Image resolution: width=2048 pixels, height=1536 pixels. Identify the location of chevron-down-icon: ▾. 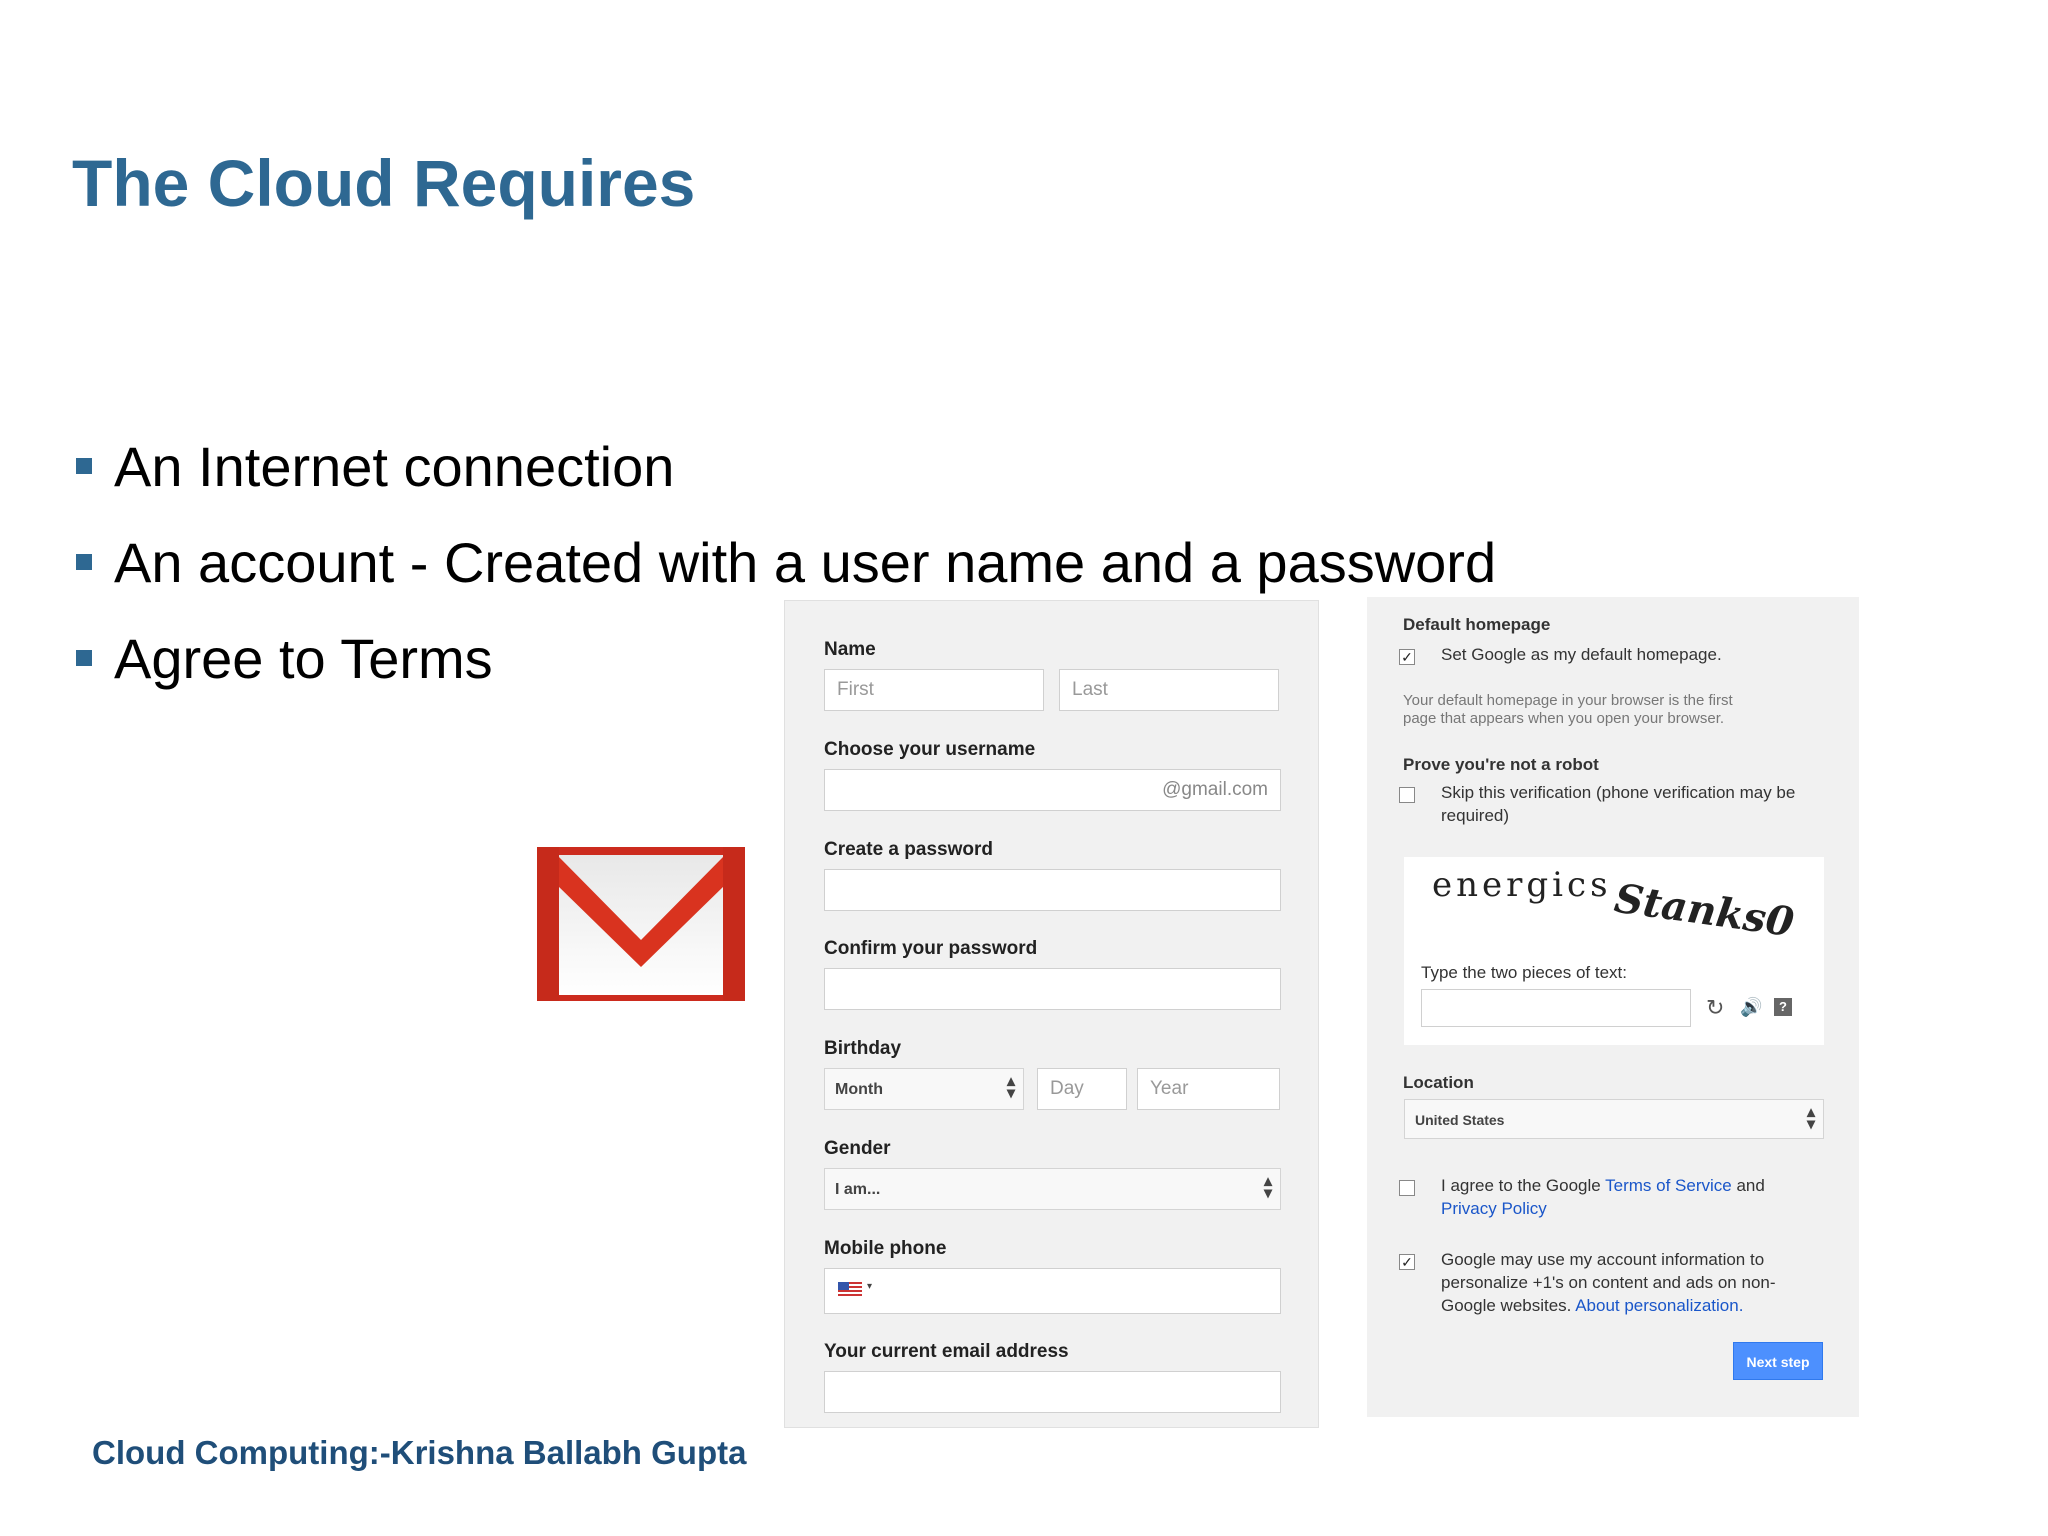
(869, 1286).